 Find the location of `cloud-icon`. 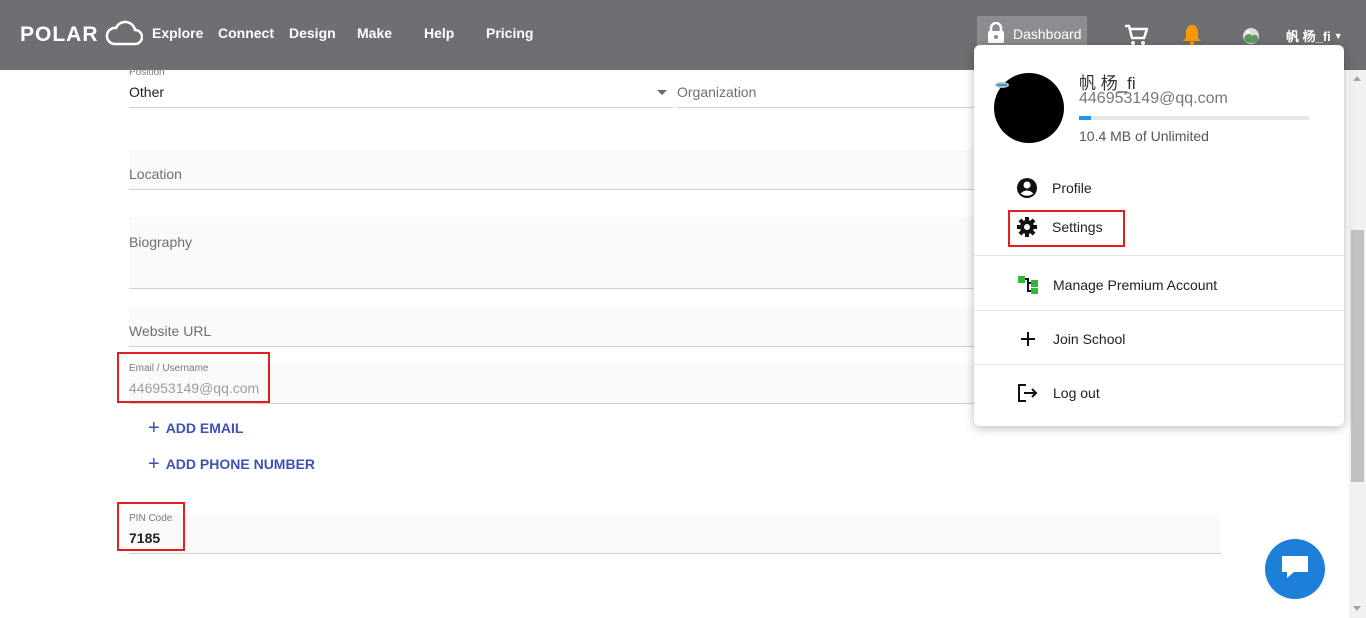

cloud-icon is located at coordinates (124, 35).